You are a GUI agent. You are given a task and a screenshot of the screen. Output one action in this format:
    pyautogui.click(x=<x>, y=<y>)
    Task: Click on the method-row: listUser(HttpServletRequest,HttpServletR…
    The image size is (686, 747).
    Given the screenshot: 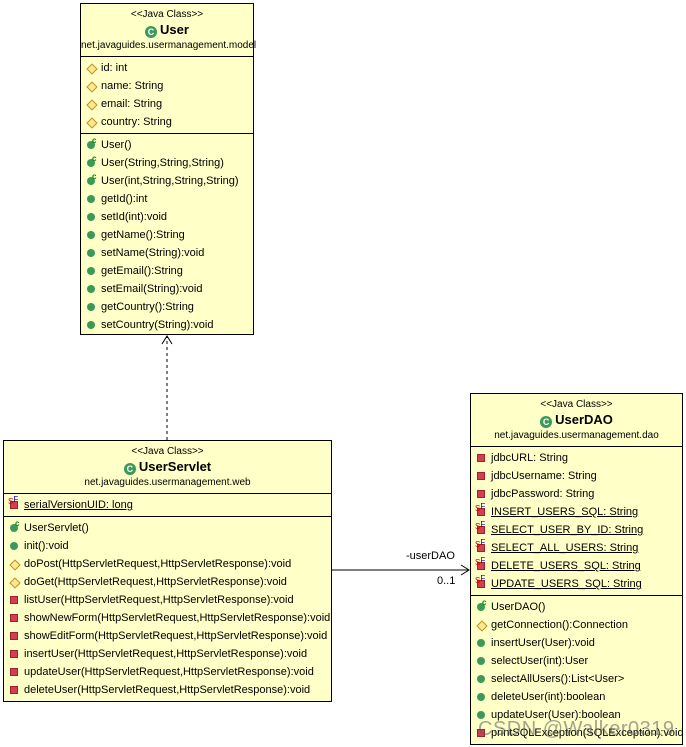 What is the action you would take?
    pyautogui.click(x=169, y=600)
    